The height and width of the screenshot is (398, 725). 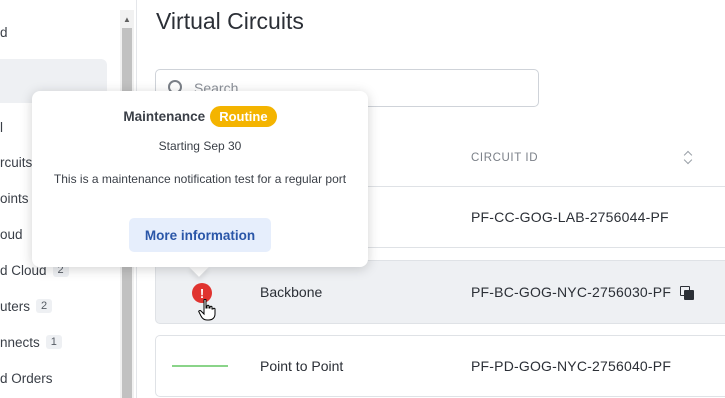 I want to click on sidebar-item-label: uters, so click(x=15, y=306).